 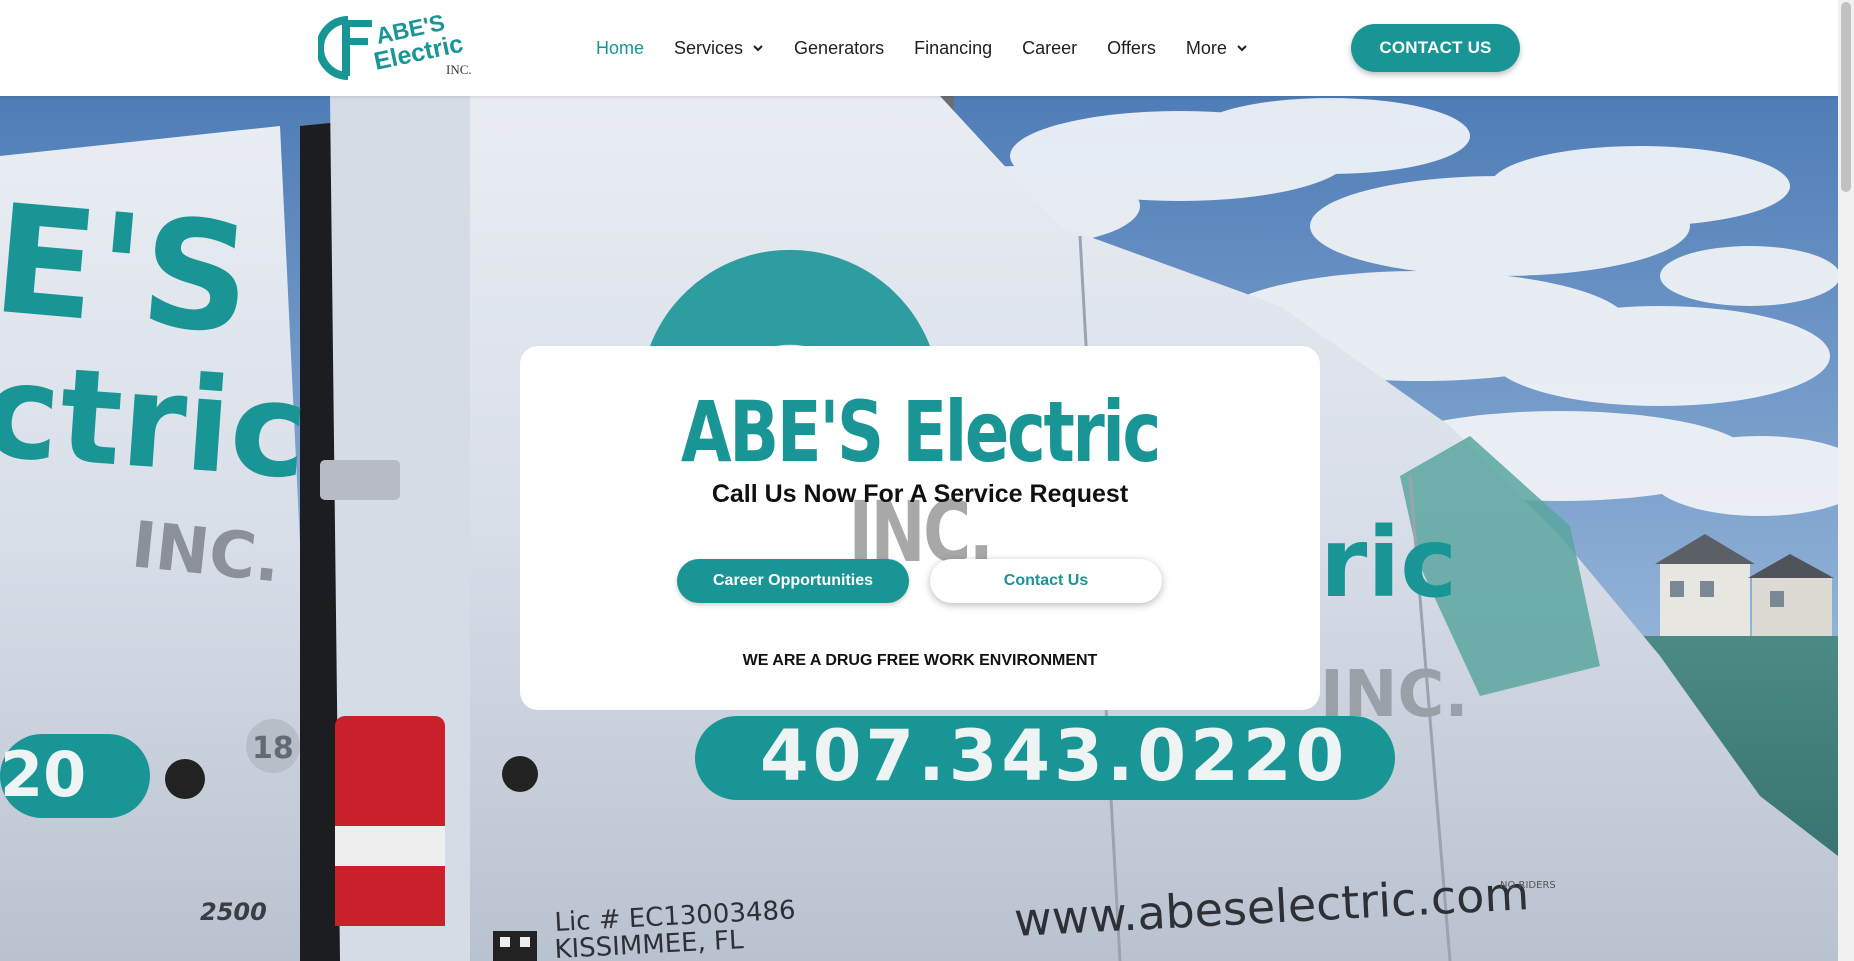 I want to click on van-no-riders: NO RIDERS, so click(x=1528, y=885).